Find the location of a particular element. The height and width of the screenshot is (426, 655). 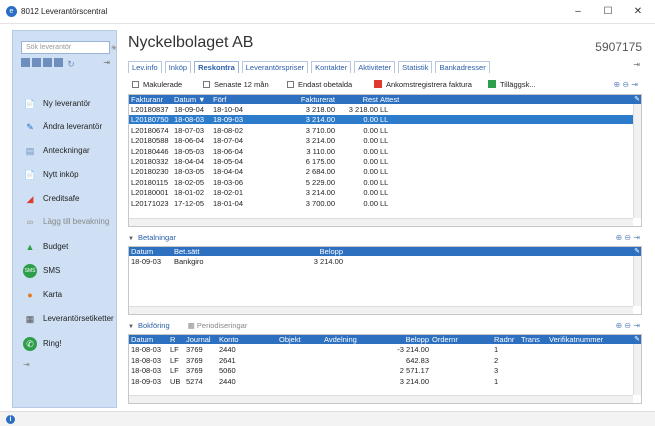

tabs-menu-icon: ⇥ is located at coordinates (636, 64).